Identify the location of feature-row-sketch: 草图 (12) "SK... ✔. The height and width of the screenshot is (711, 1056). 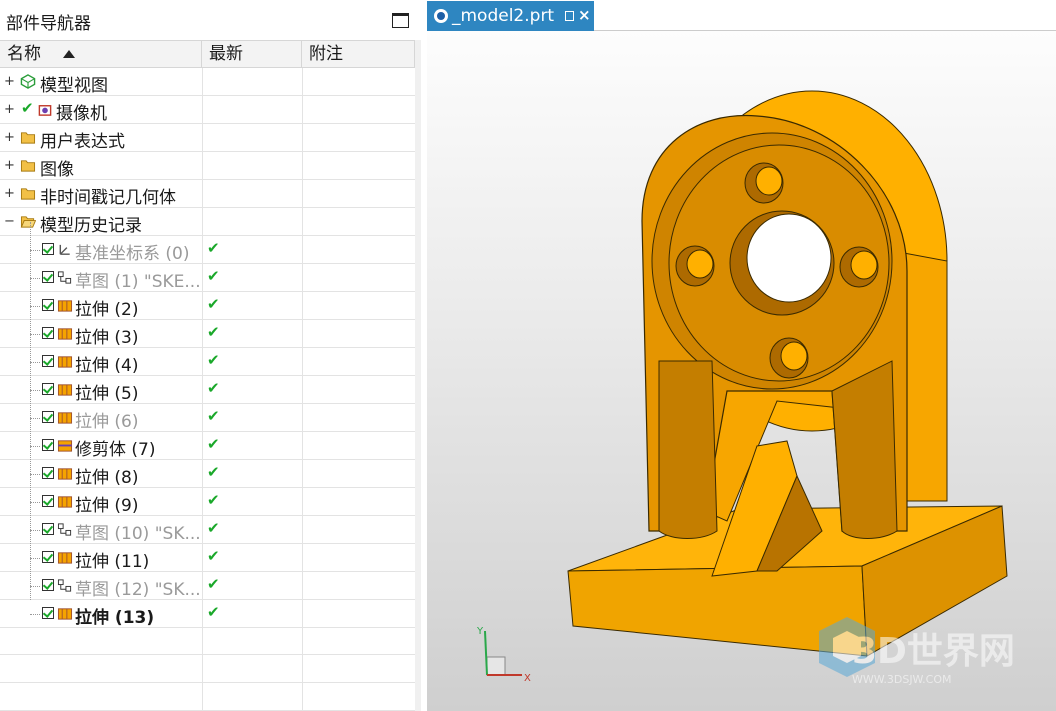
(207, 579).